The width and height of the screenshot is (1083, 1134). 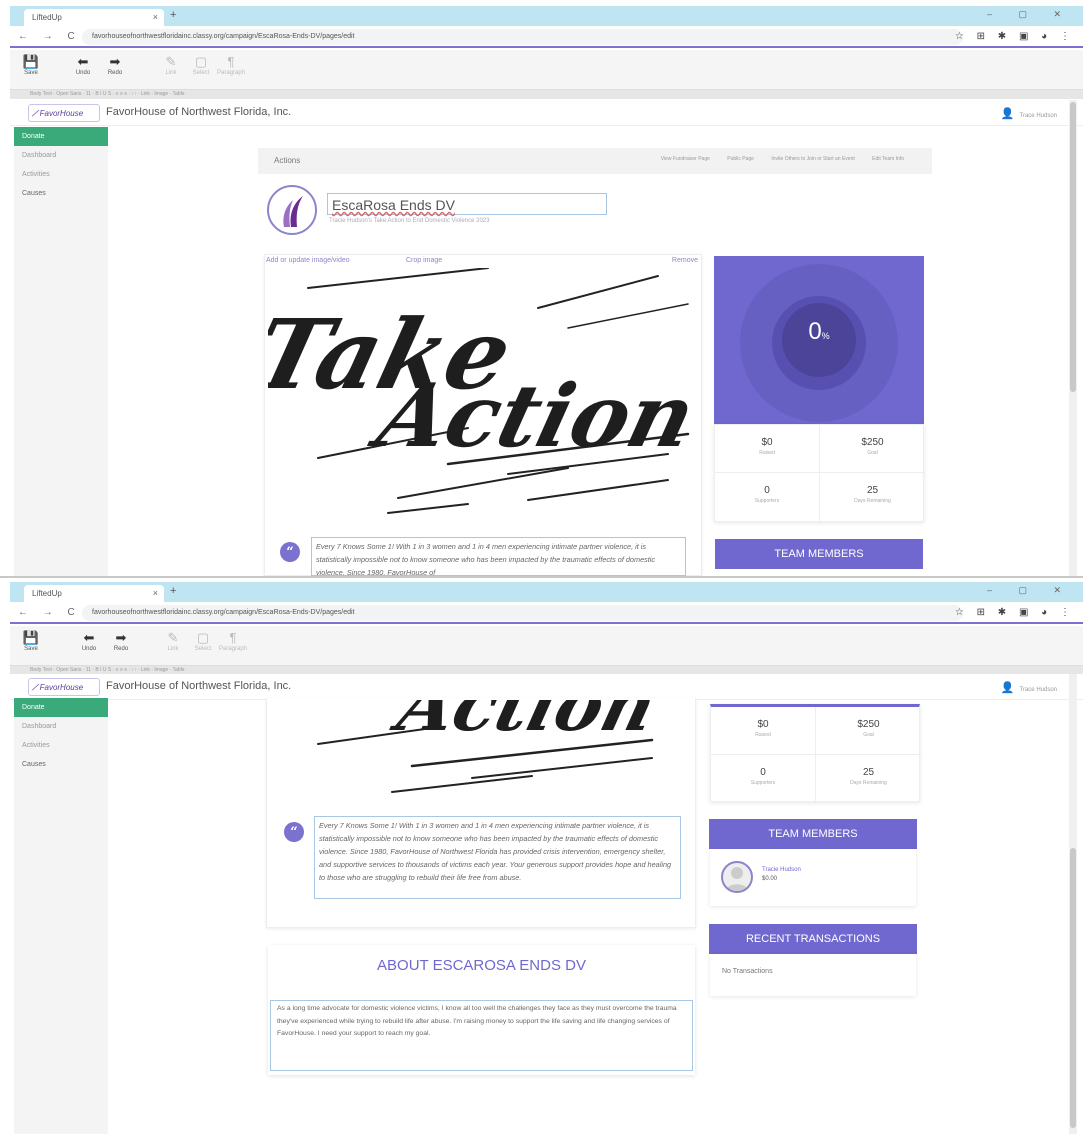 I want to click on stat-raised: $0 Raised, so click(x=767, y=449).